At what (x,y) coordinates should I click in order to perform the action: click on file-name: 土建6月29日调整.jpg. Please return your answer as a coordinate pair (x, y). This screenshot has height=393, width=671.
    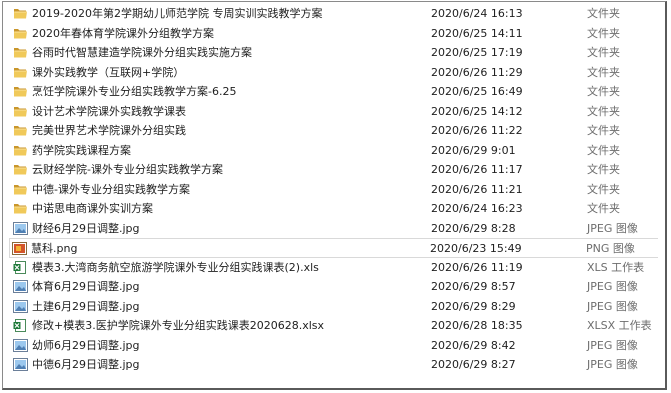
    Looking at the image, I should click on (86, 306).